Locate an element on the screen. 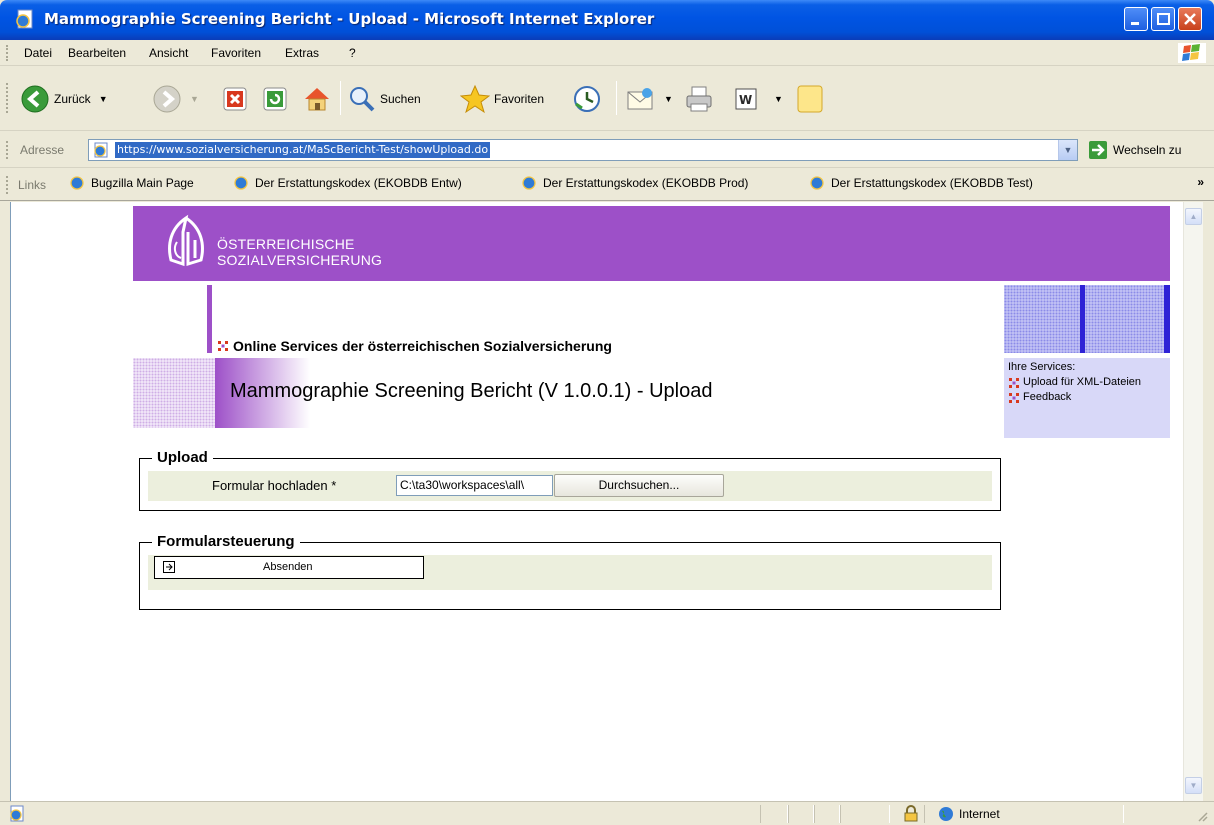 This screenshot has width=1214, height=825. vertical-scrollbar: ▲ ▼ is located at coordinates (1193, 501).